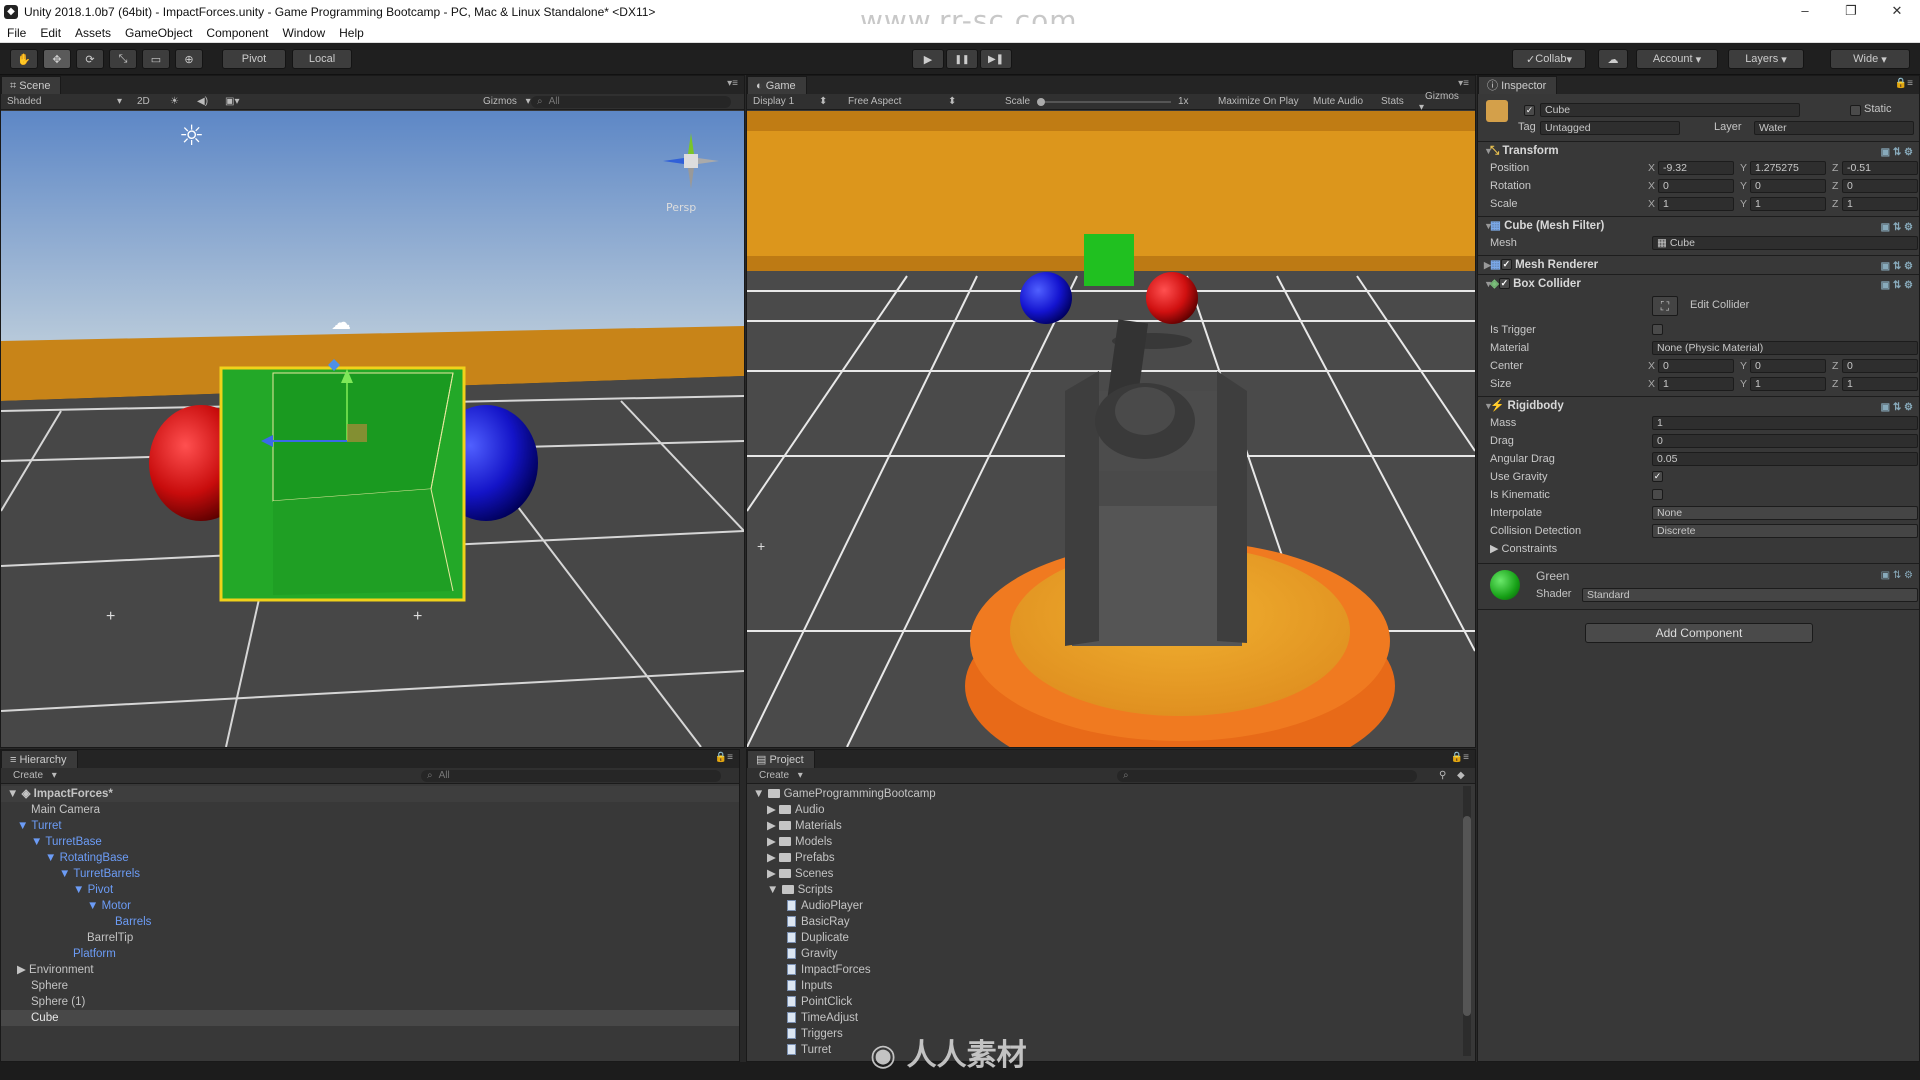 The width and height of the screenshot is (1920, 1080). I want to click on script-item: TimeAdjust, so click(1103, 1018).